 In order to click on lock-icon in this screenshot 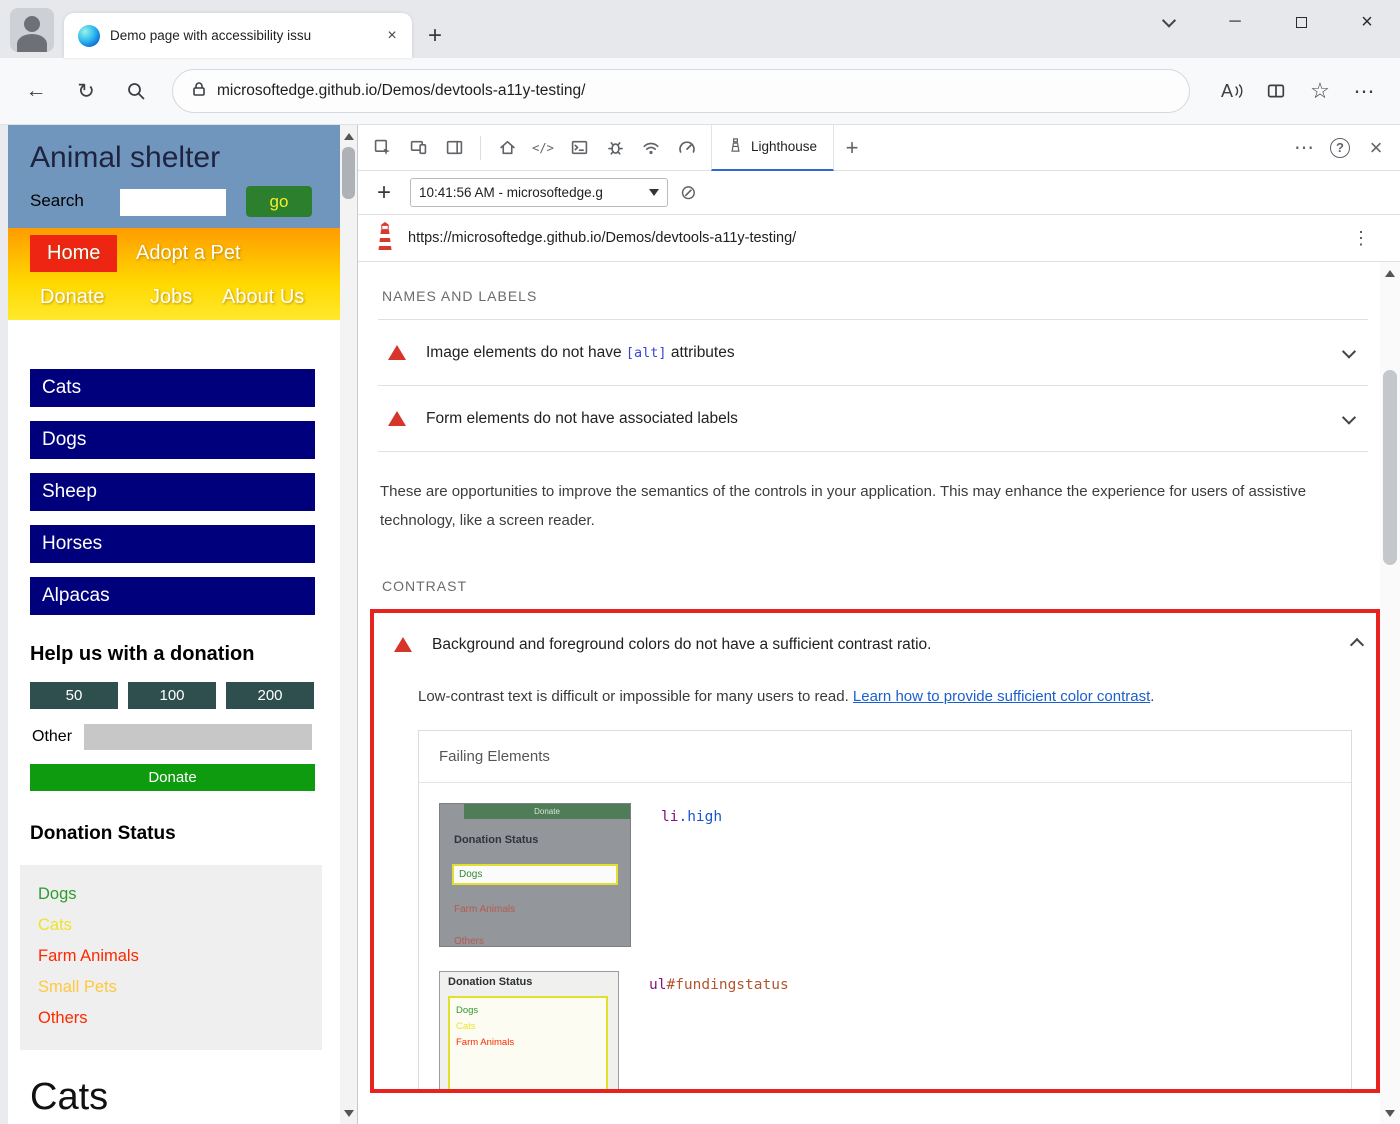, I will do `click(199, 91)`.